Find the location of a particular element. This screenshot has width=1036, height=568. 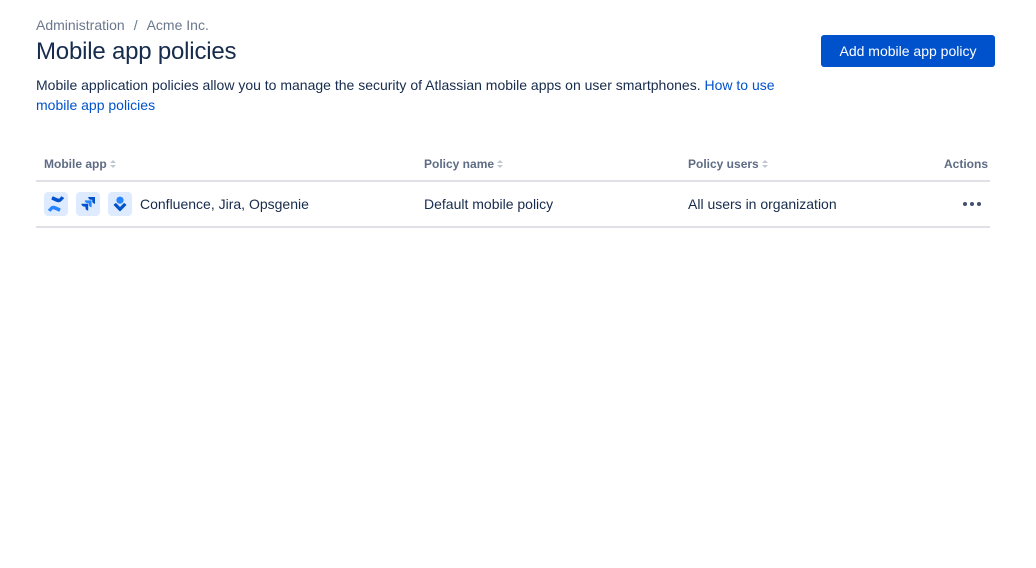

column-header-policy-users: Policy users is located at coordinates (808, 164).